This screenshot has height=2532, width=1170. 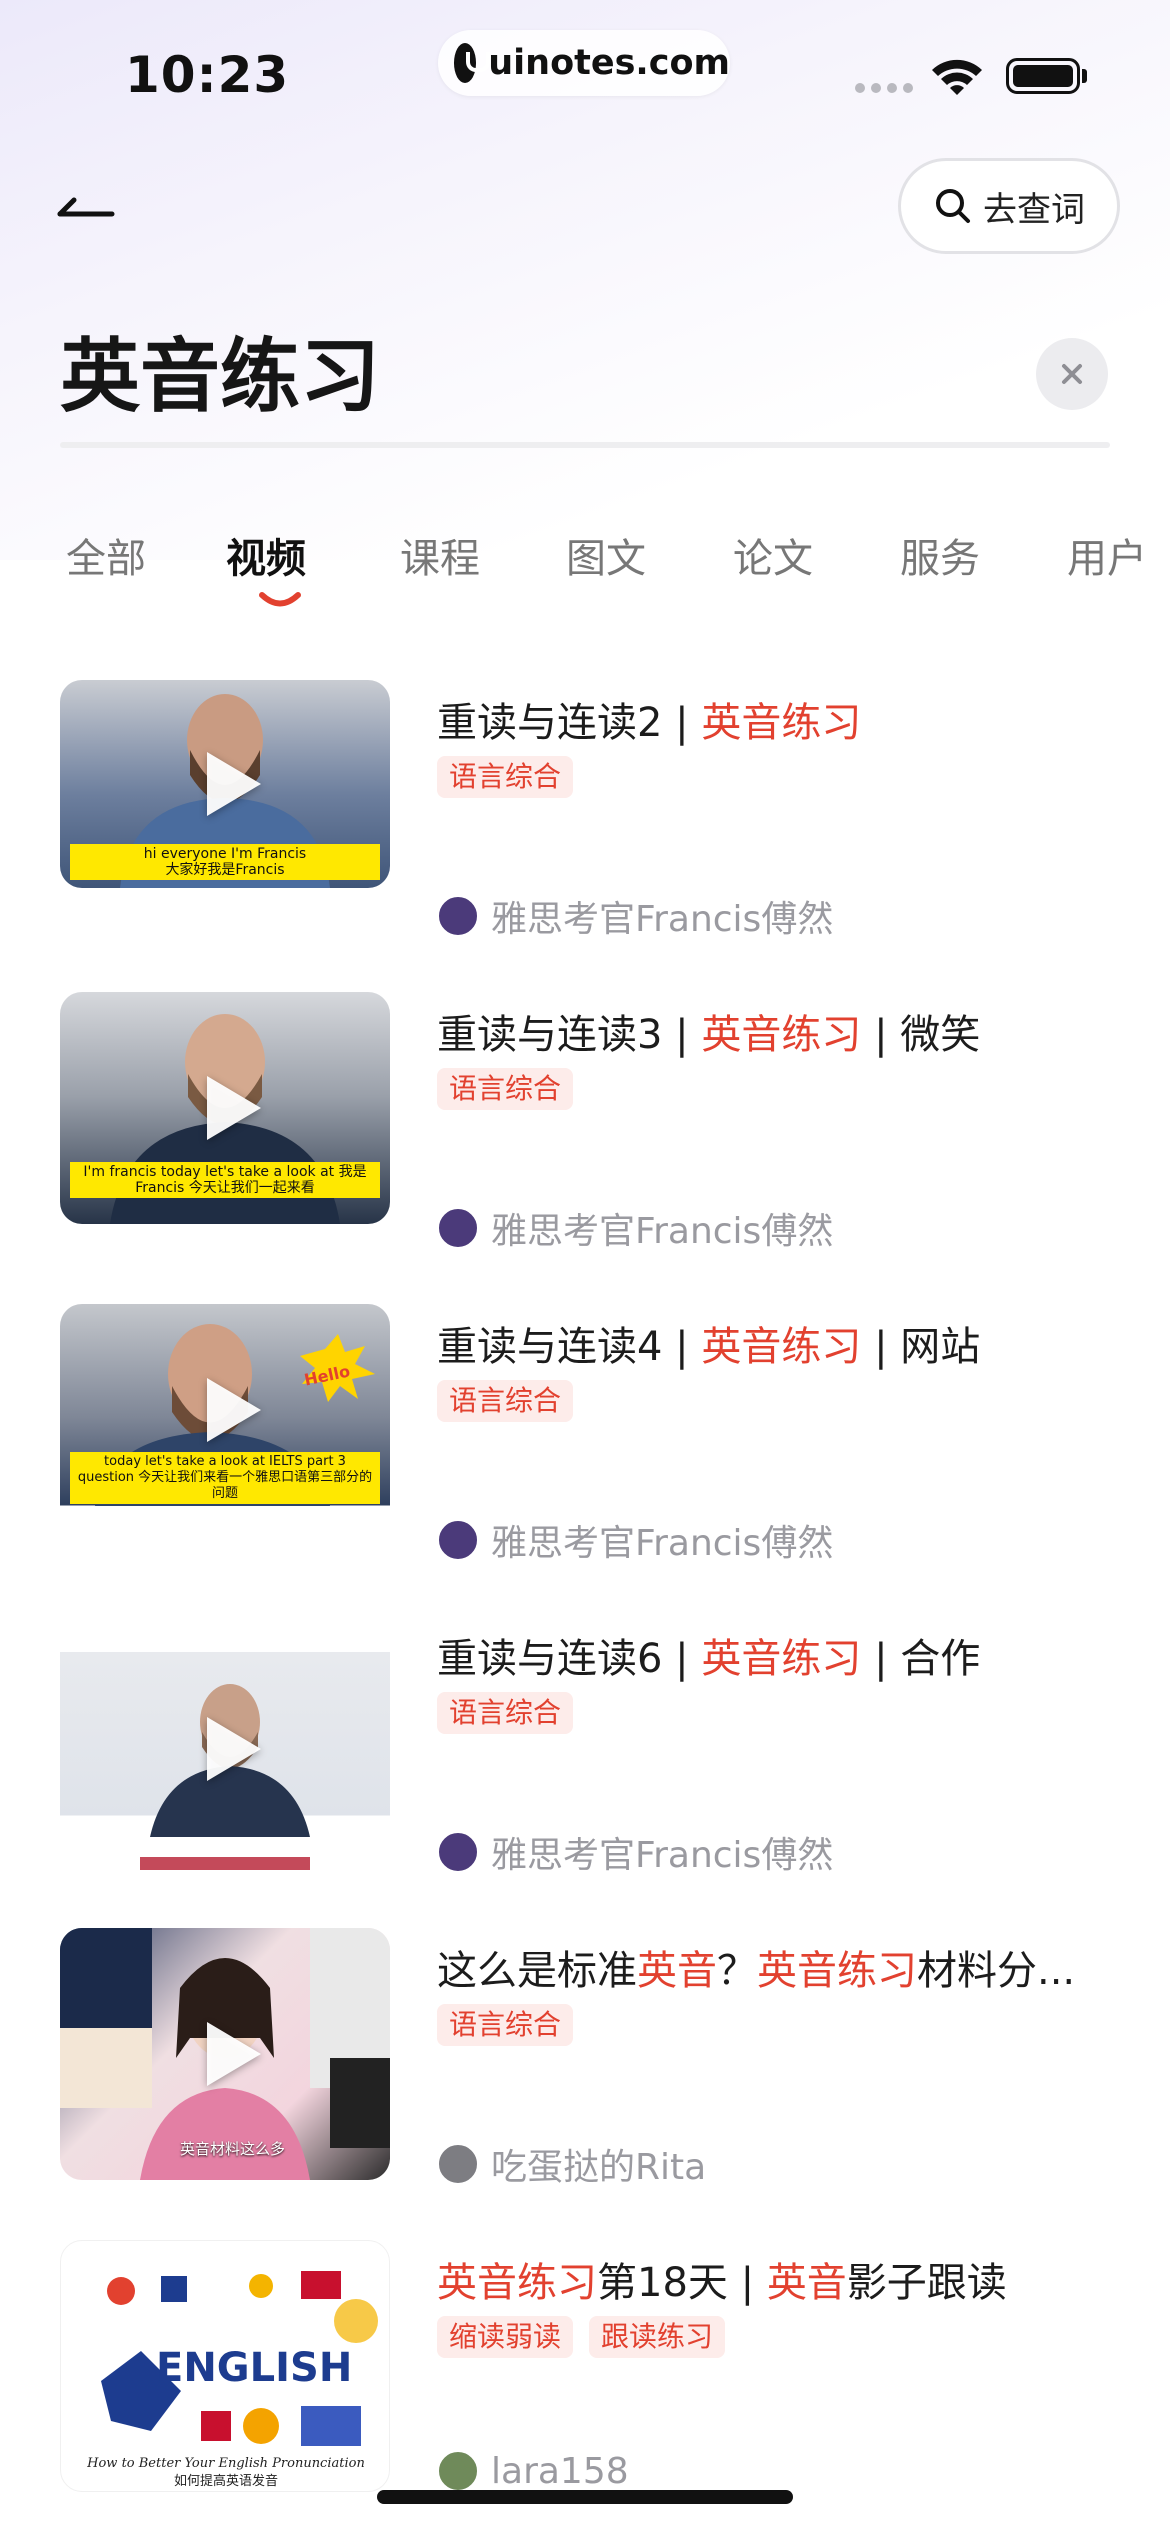 I want to click on author: 吃蛋挞的Rita, so click(x=571, y=2164).